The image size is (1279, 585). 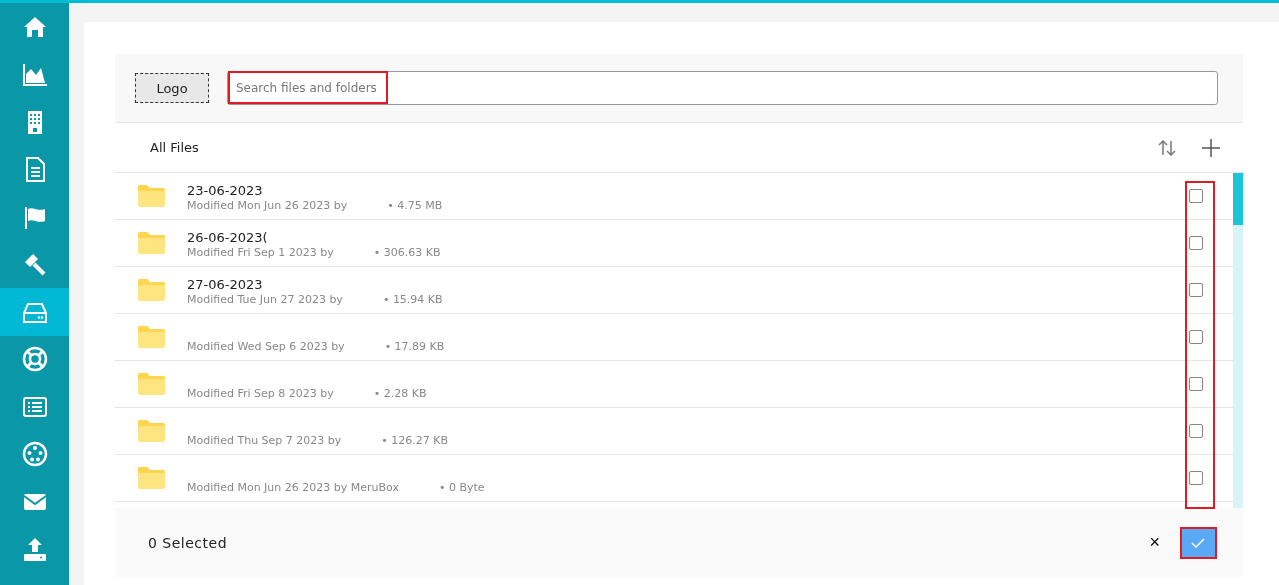 I want to click on film-reel-icon, so click(x=34, y=454).